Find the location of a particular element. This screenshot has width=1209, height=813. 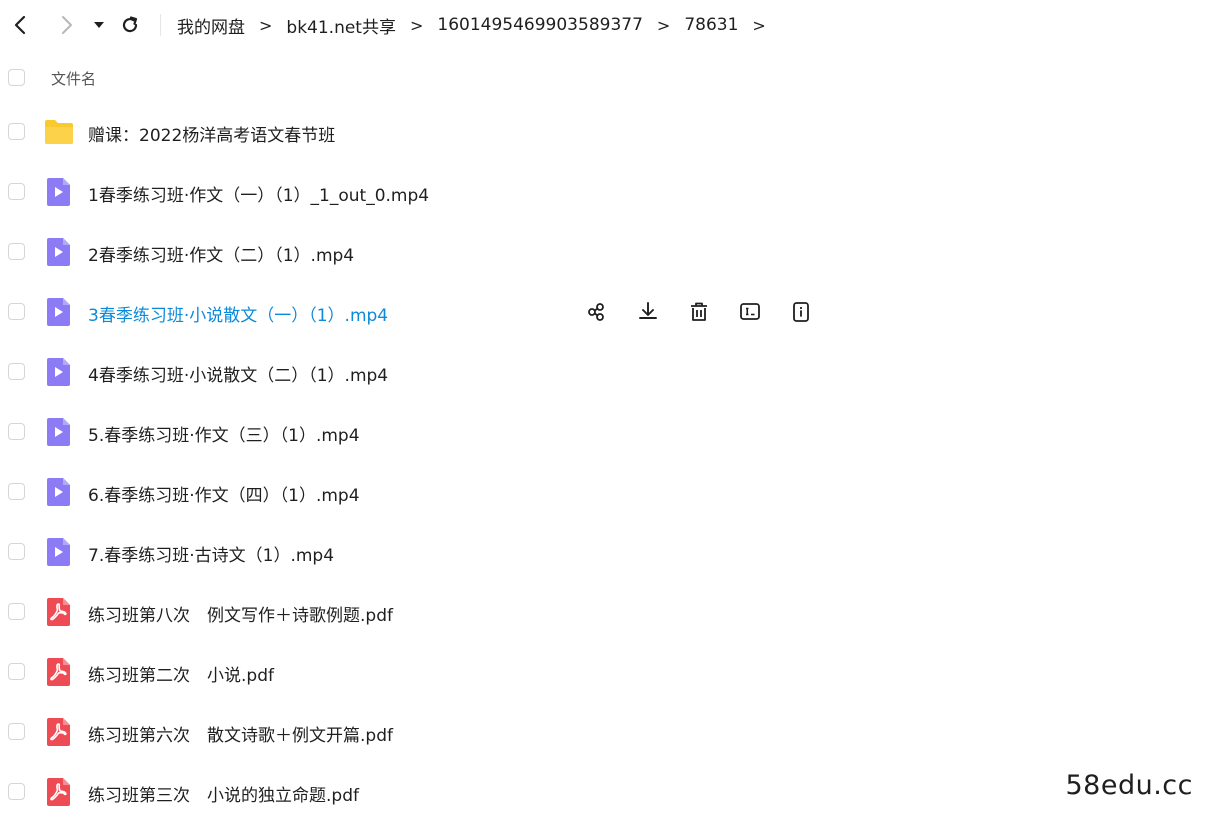

file-name: 4春季练习班·小说散文（二）（1）.mp4 is located at coordinates (238, 373).